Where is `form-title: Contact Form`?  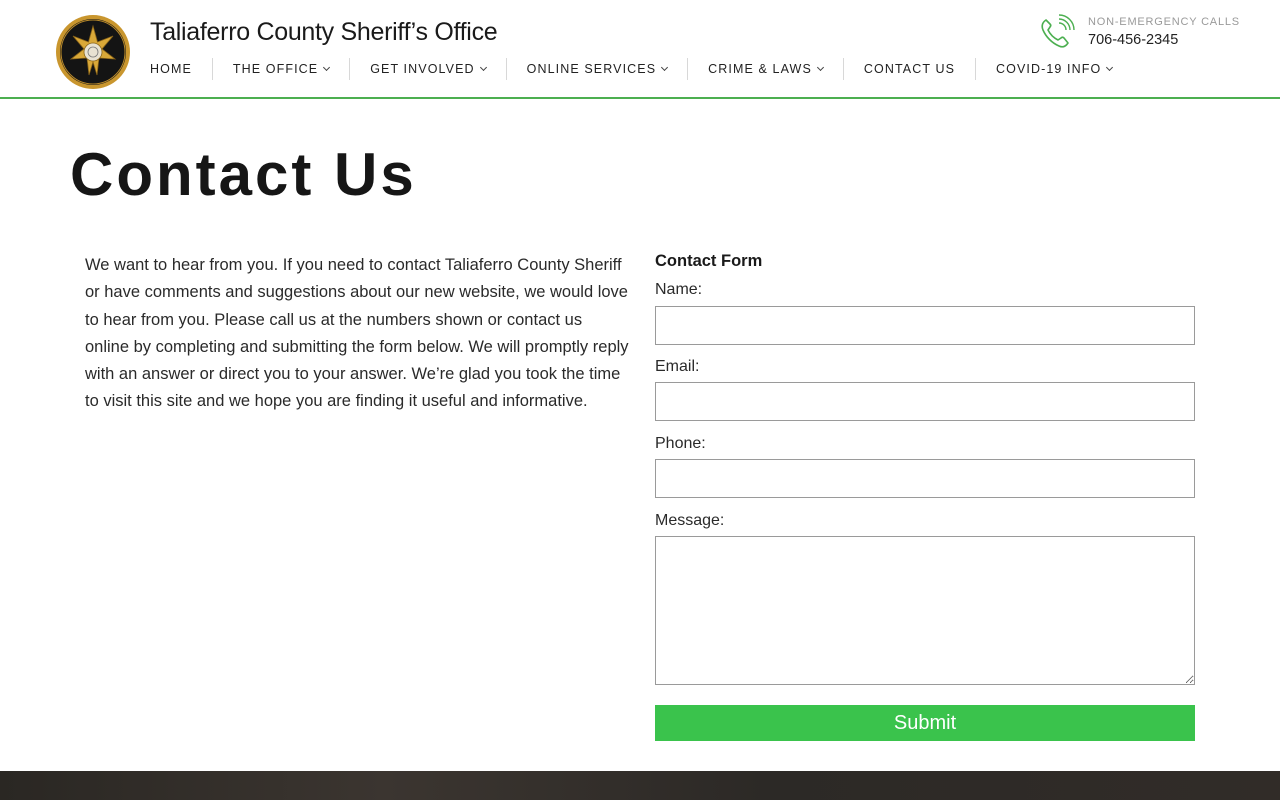
form-title: Contact Form is located at coordinates (709, 261).